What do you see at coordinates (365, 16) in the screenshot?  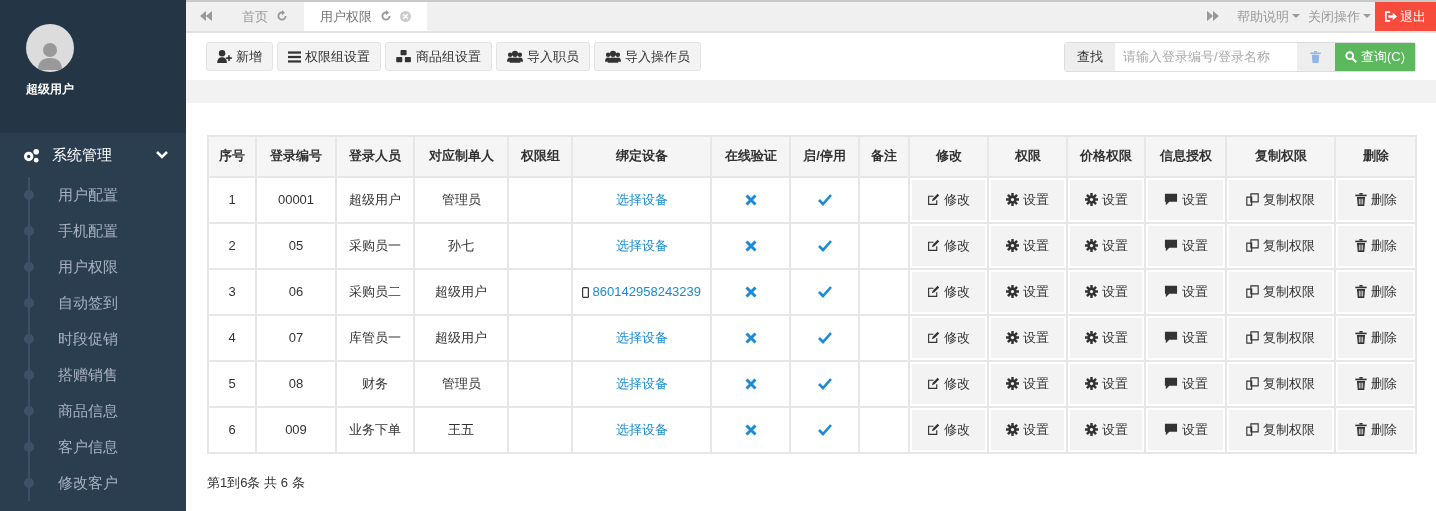 I see `tab: 用户权限` at bounding box center [365, 16].